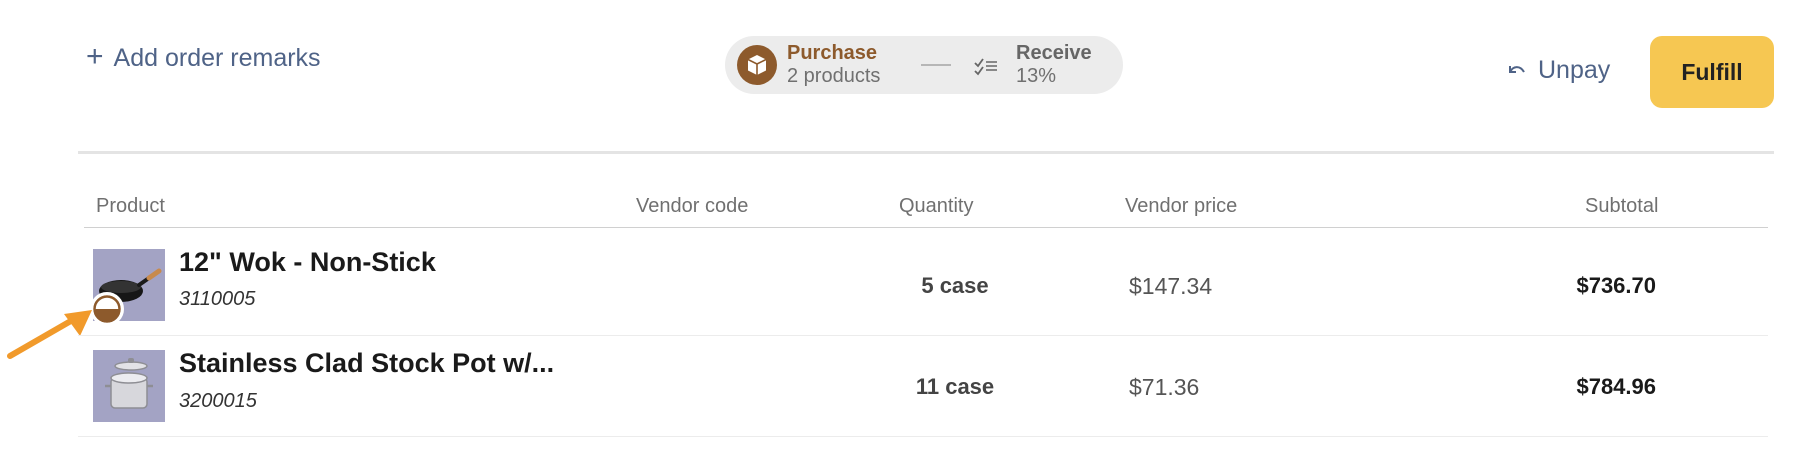 The height and width of the screenshot is (474, 1814). What do you see at coordinates (130, 206) in the screenshot?
I see `column-header-product: Product` at bounding box center [130, 206].